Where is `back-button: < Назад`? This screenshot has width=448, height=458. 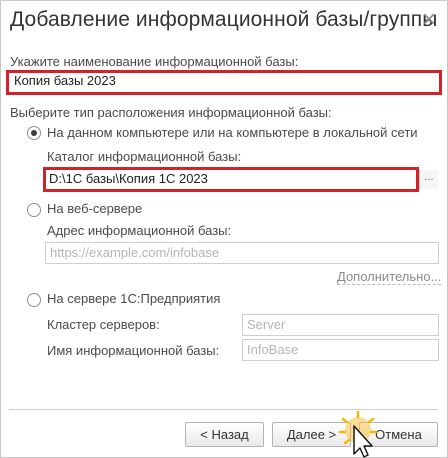
back-button: < Назад is located at coordinates (224, 434).